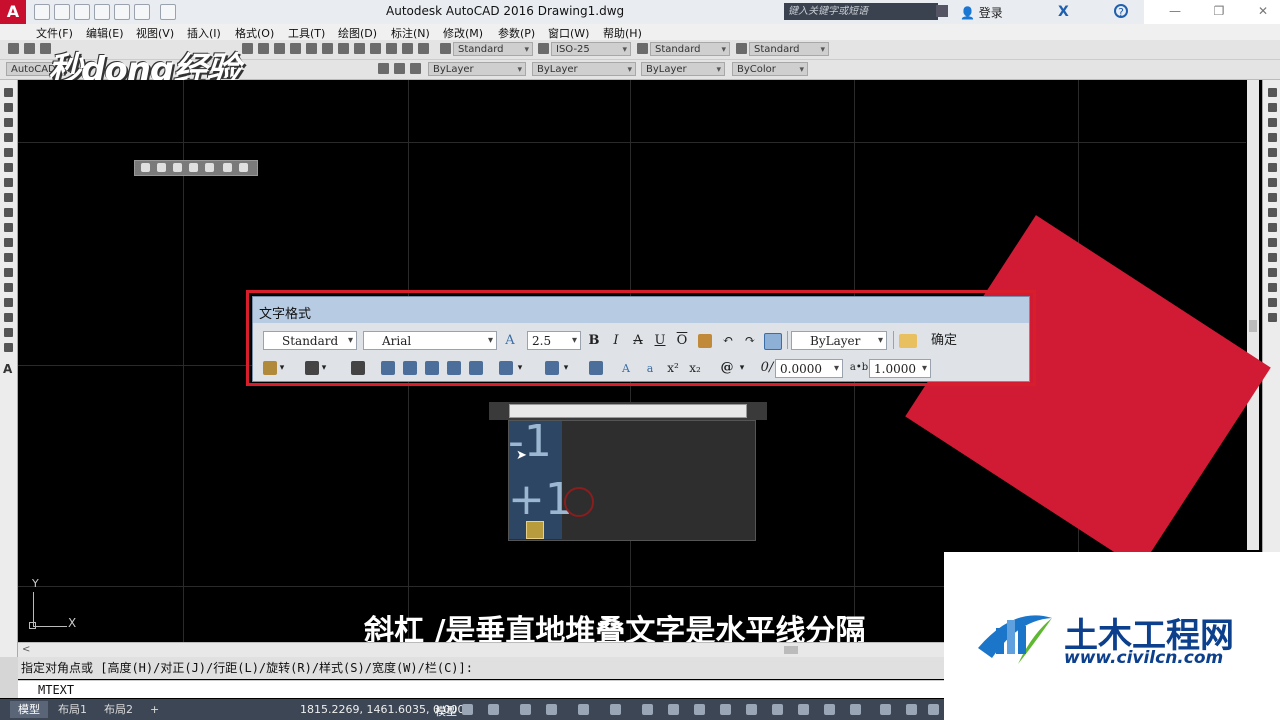 This screenshot has height=720, width=1280. I want to click on grid-icon, so click(467, 709).